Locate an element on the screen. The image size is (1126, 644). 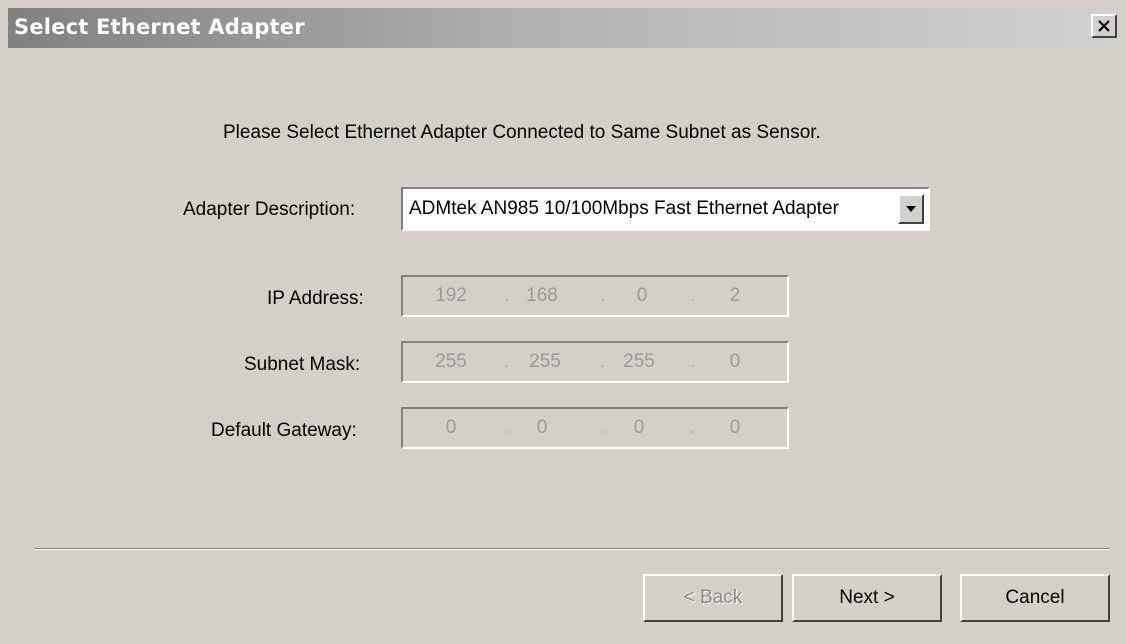
adapter-description-label: Adapter Description: is located at coordinates (269, 209).